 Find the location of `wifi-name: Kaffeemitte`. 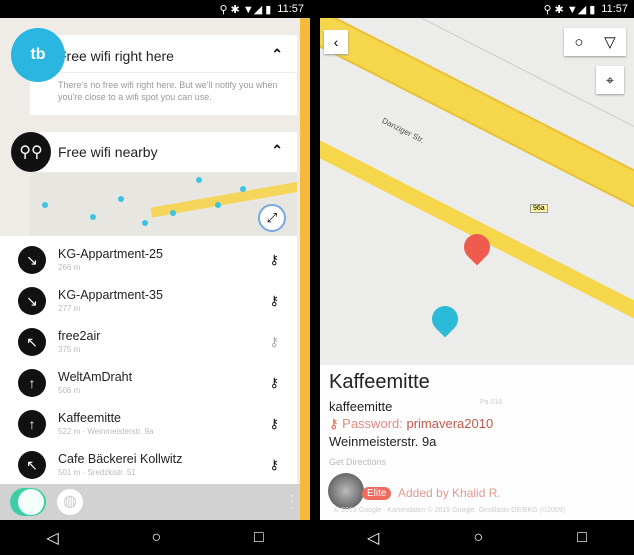

wifi-name: Kaffeemitte is located at coordinates (90, 418).